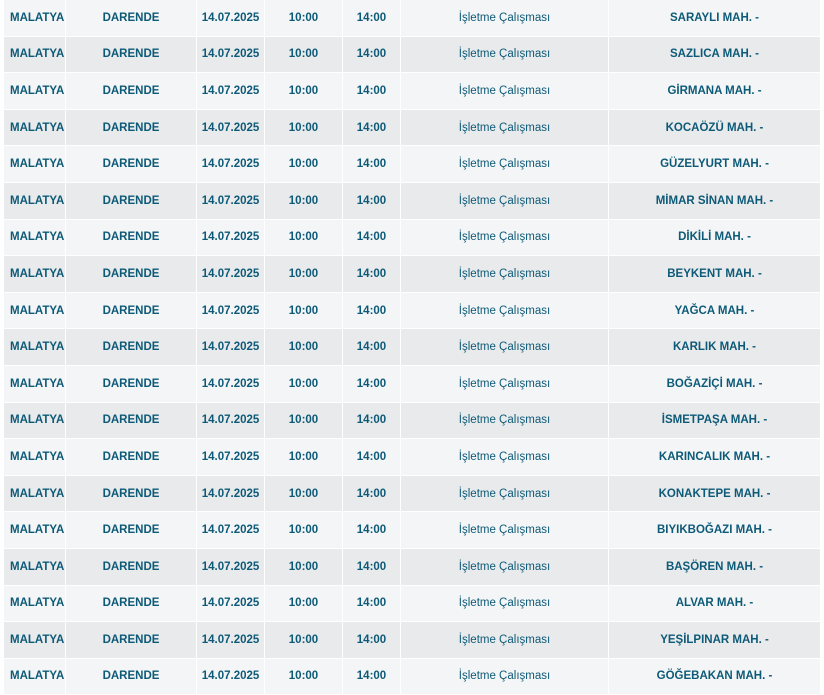 The width and height of the screenshot is (824, 695). What do you see at coordinates (714, 127) in the screenshot?
I see `cell-neighborhood: KOCAÖZÜ MAH. -` at bounding box center [714, 127].